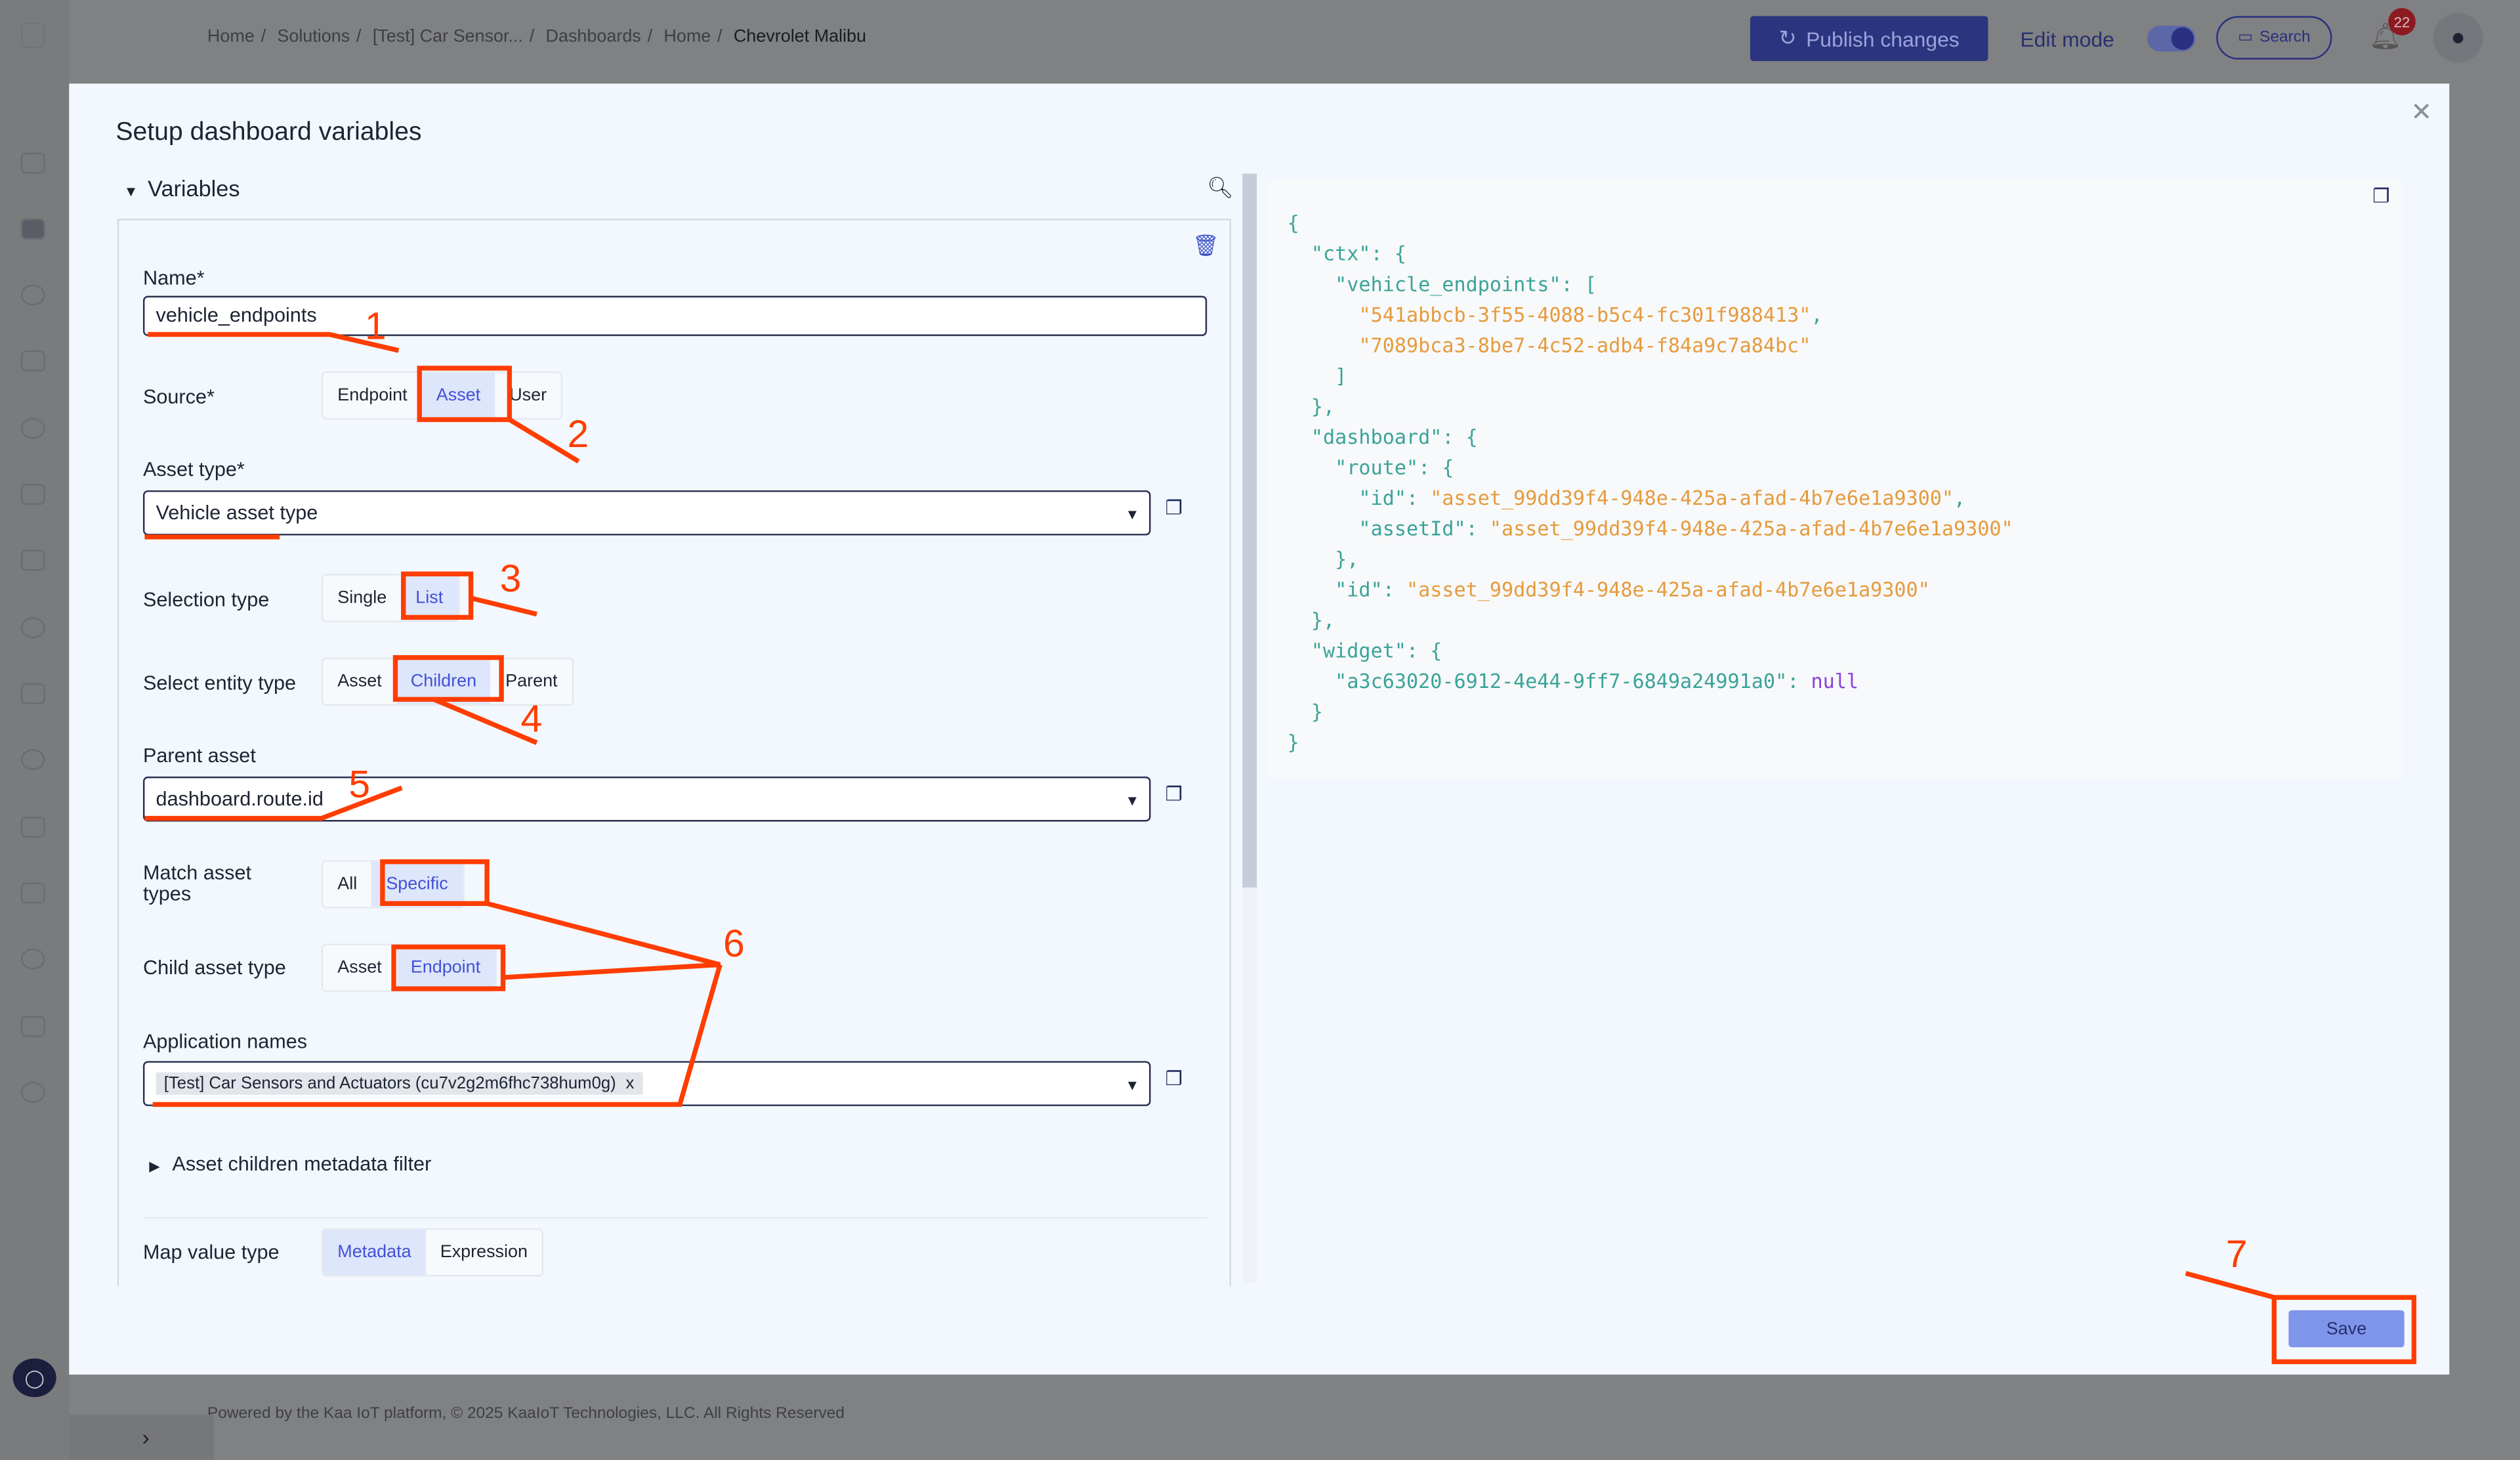  Describe the element at coordinates (578, 434) in the screenshot. I see `annotation-number: 2` at that location.